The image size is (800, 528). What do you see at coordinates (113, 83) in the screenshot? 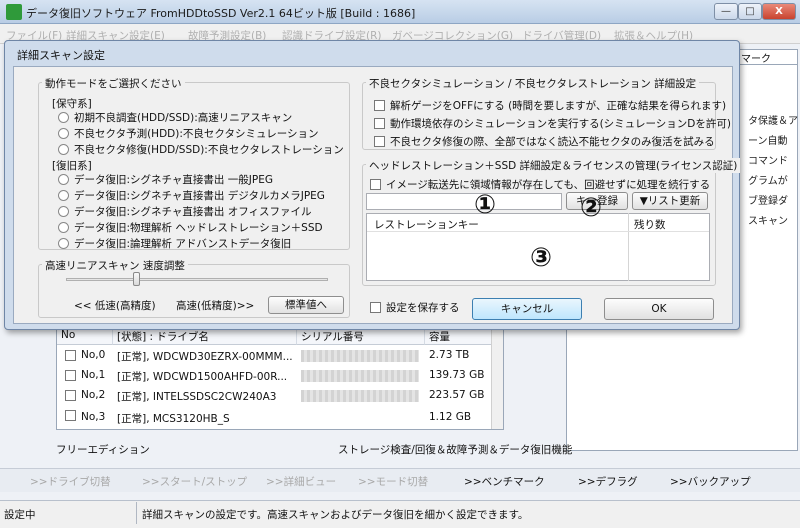
I see `mode-group-label: 動作モードをご選択ください` at bounding box center [113, 83].